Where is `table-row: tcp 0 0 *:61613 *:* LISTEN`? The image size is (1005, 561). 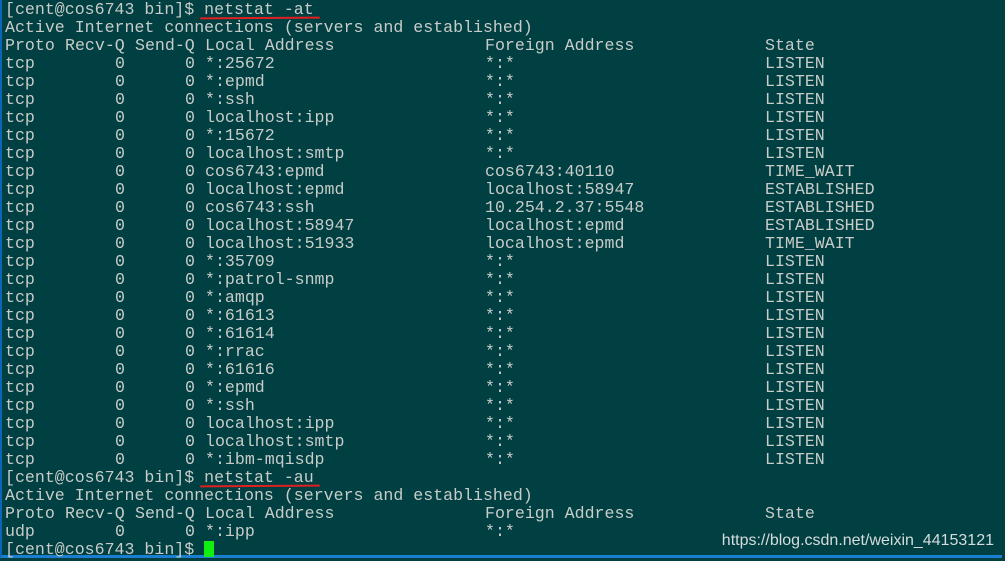
table-row: tcp 0 0 *:61613 *:* LISTEN is located at coordinates (415, 315).